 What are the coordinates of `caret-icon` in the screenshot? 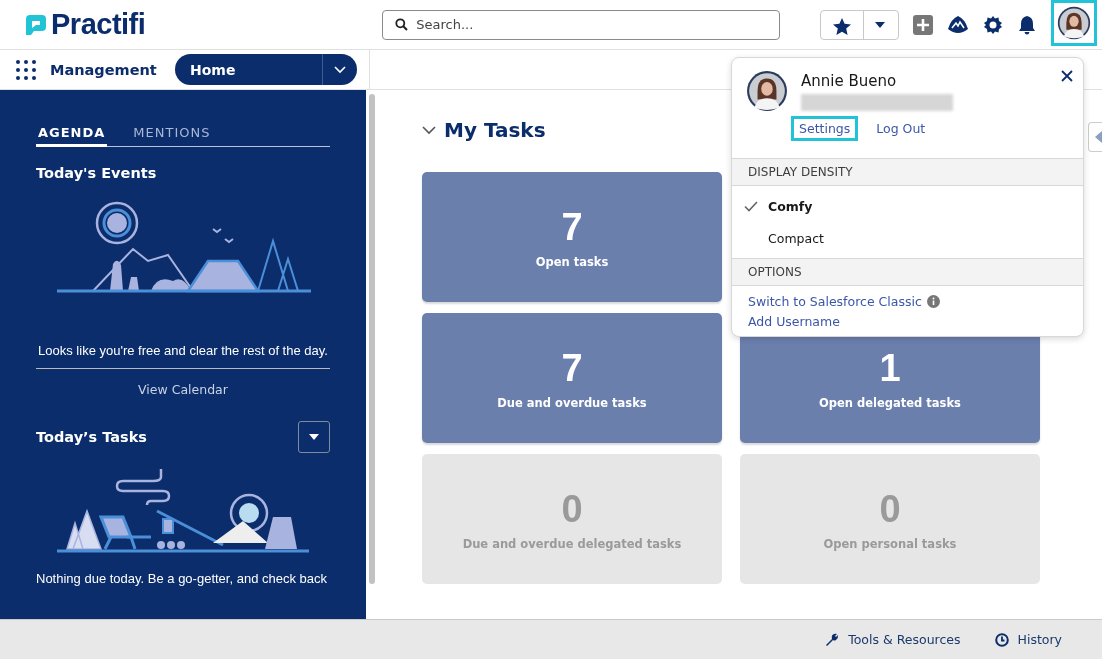 It's located at (314, 437).